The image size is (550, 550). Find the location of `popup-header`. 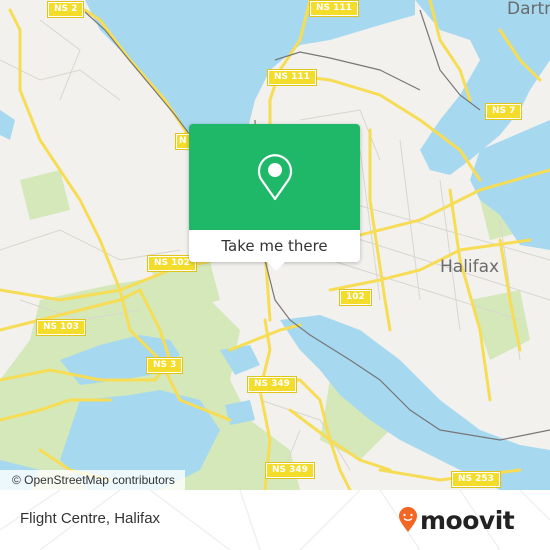

popup-header is located at coordinates (274, 177).